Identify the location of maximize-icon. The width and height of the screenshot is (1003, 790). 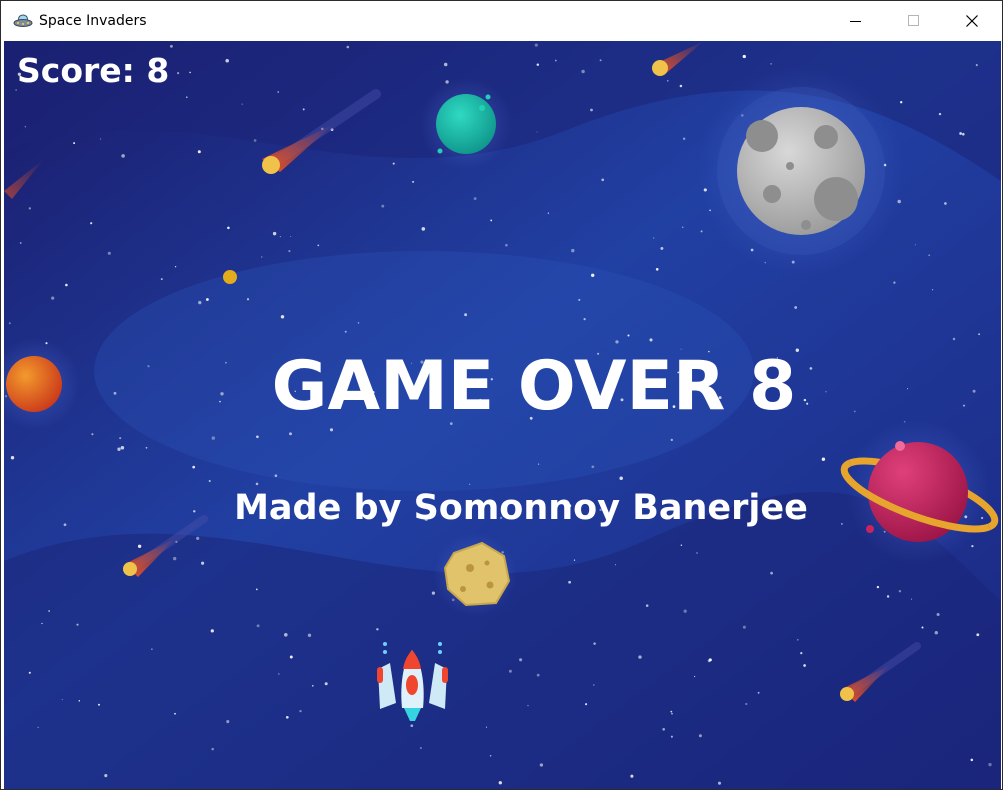
(913, 20).